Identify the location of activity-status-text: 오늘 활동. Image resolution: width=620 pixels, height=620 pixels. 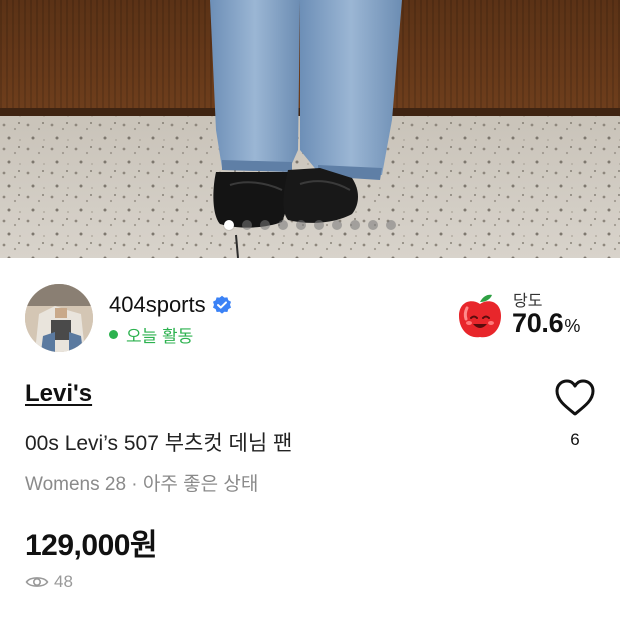
(160, 336).